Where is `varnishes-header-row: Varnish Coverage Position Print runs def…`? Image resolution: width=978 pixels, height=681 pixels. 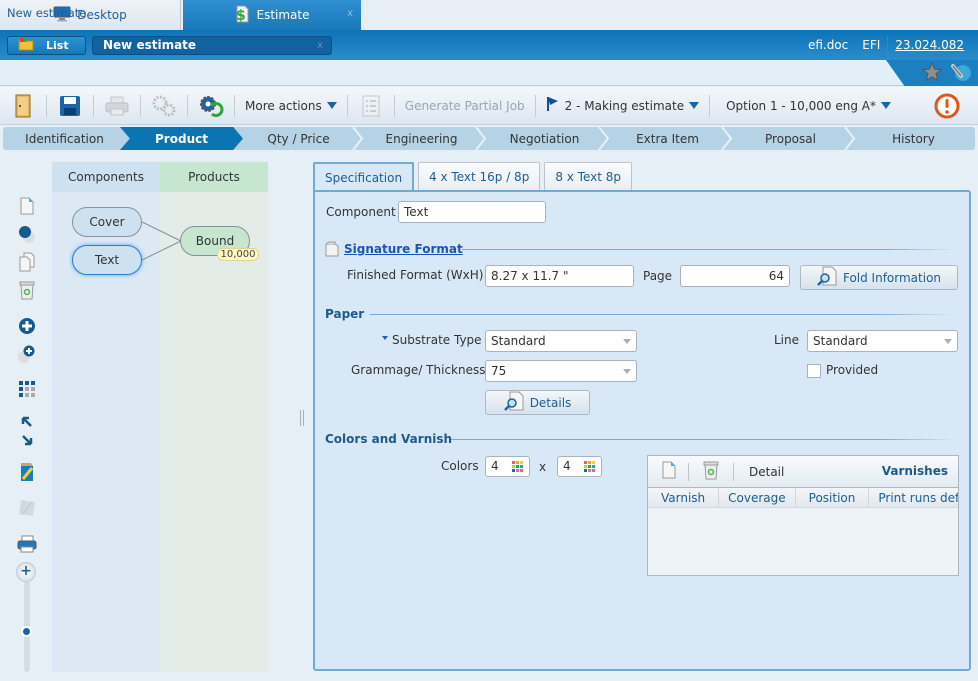 varnishes-header-row: Varnish Coverage Position Print runs def… is located at coordinates (803, 498).